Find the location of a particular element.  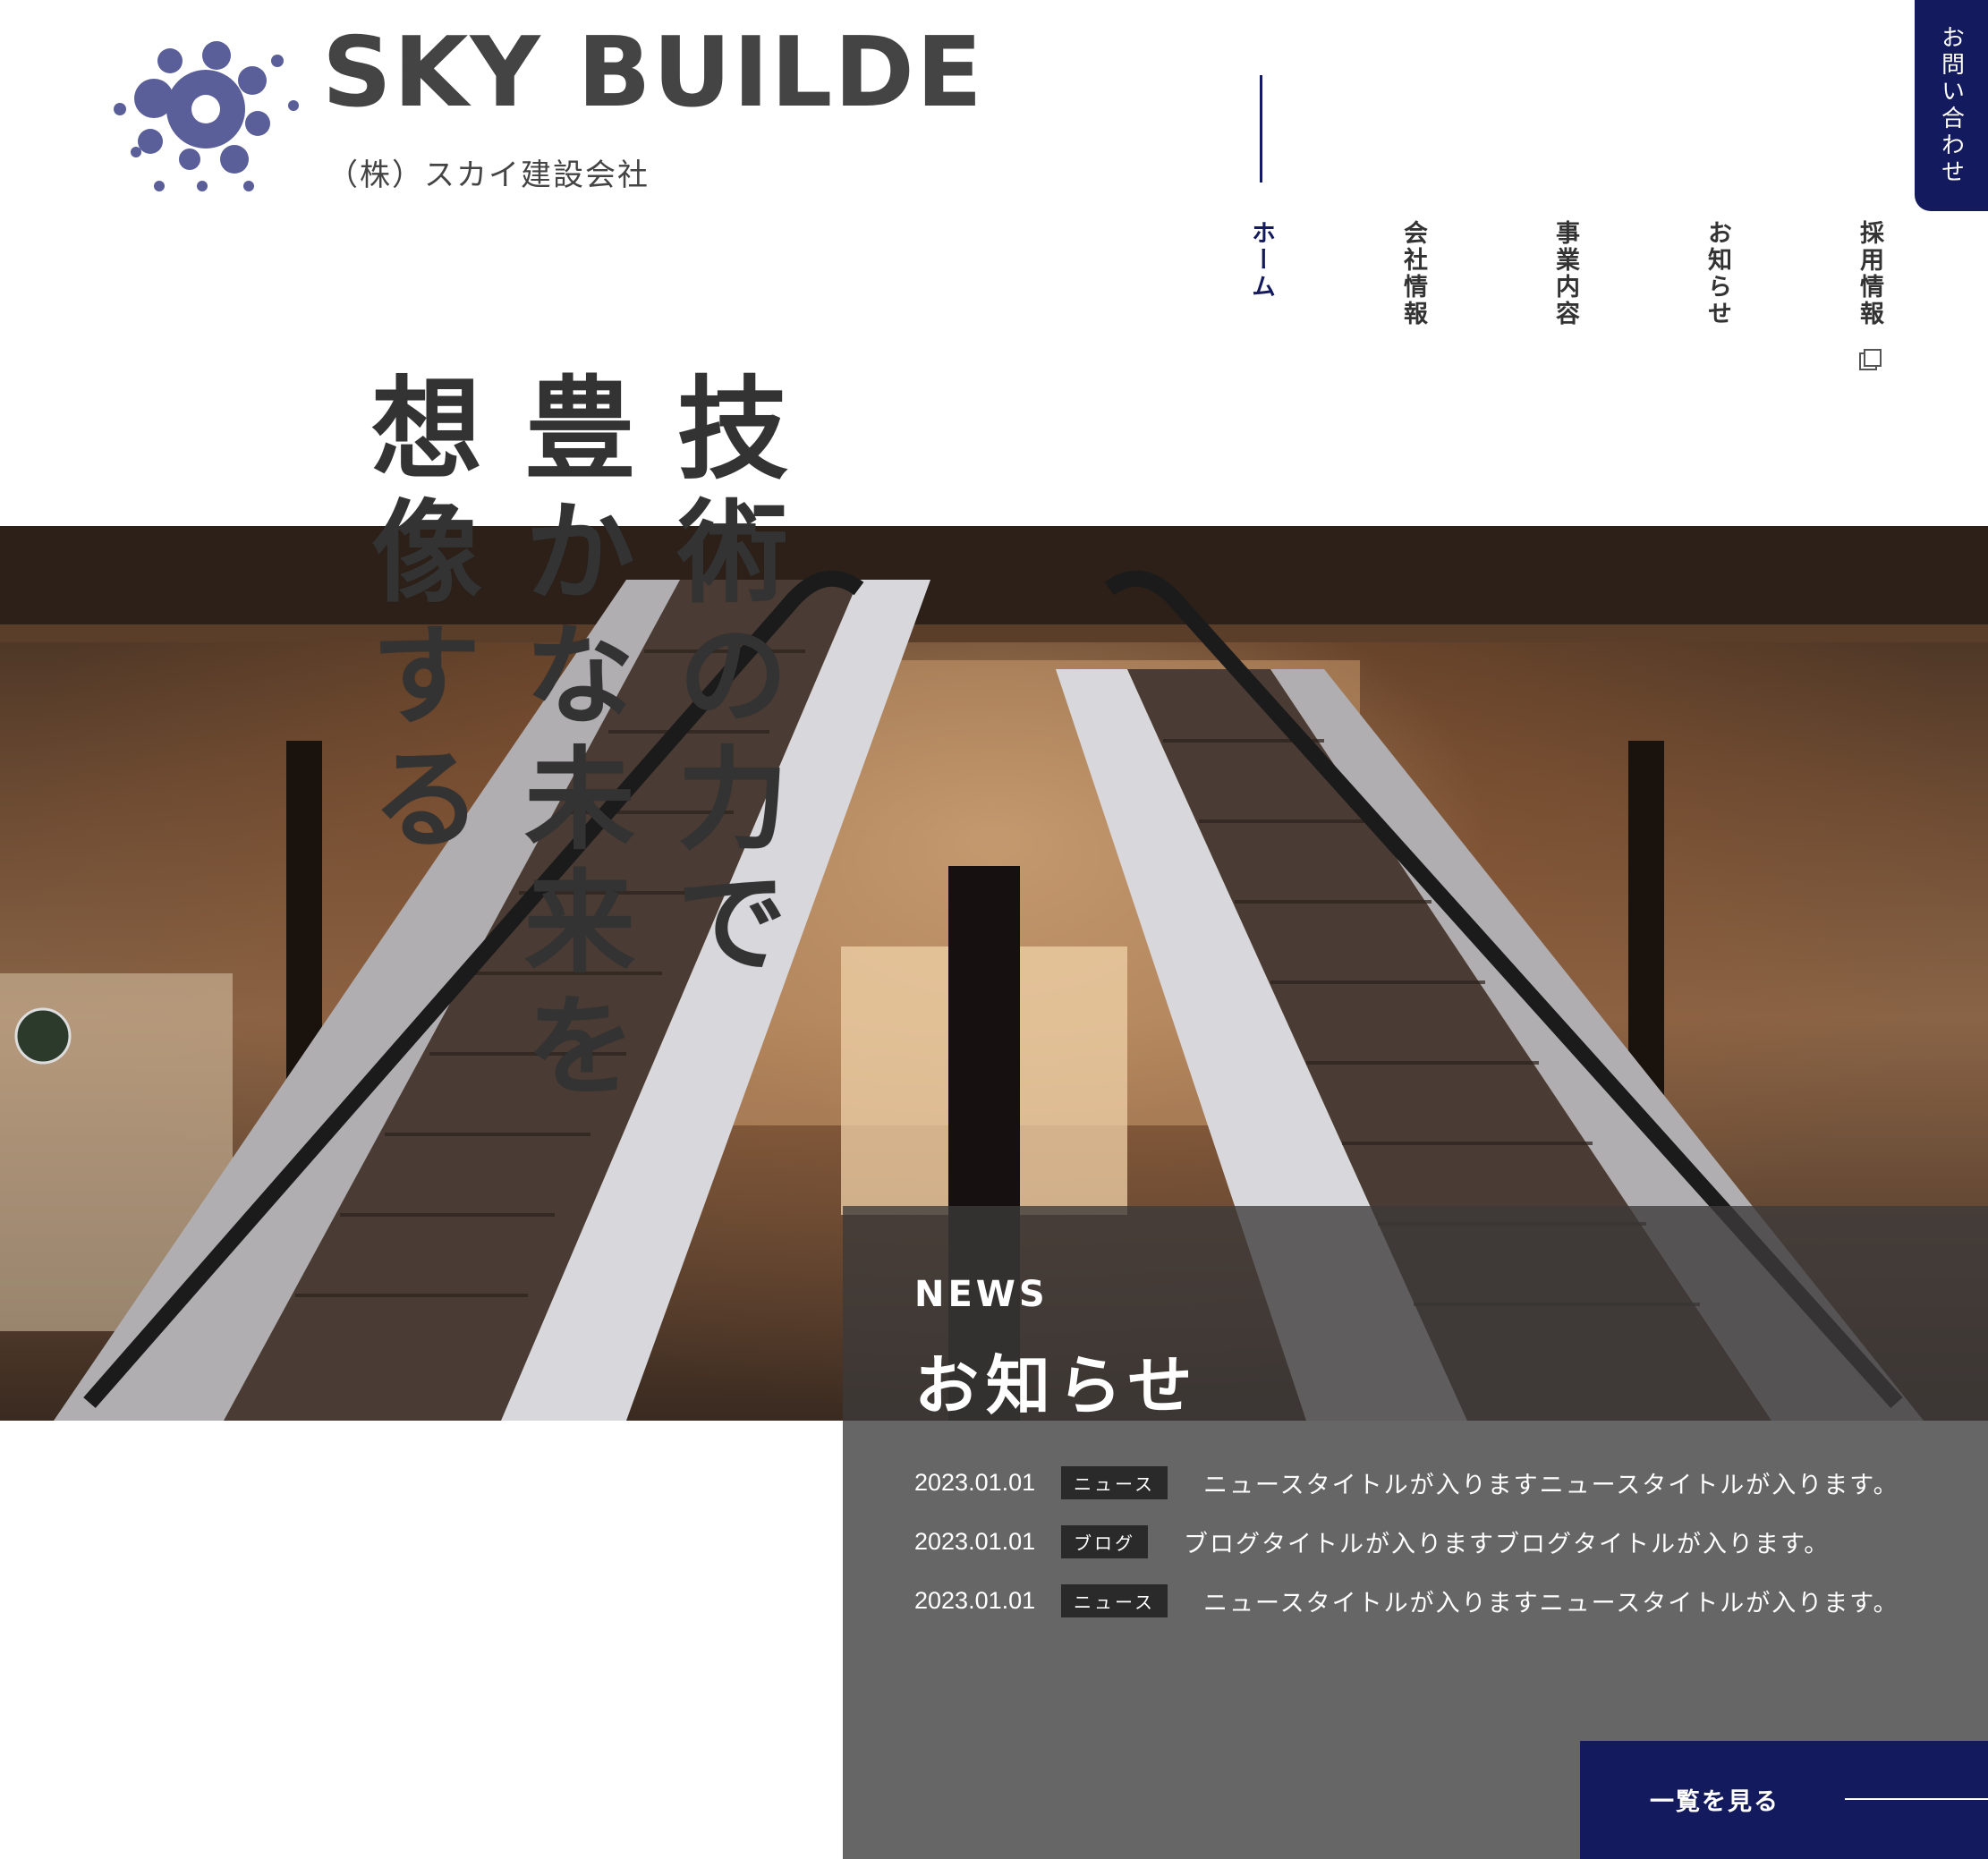

nav-item-home: ホーム is located at coordinates (1261, 260).